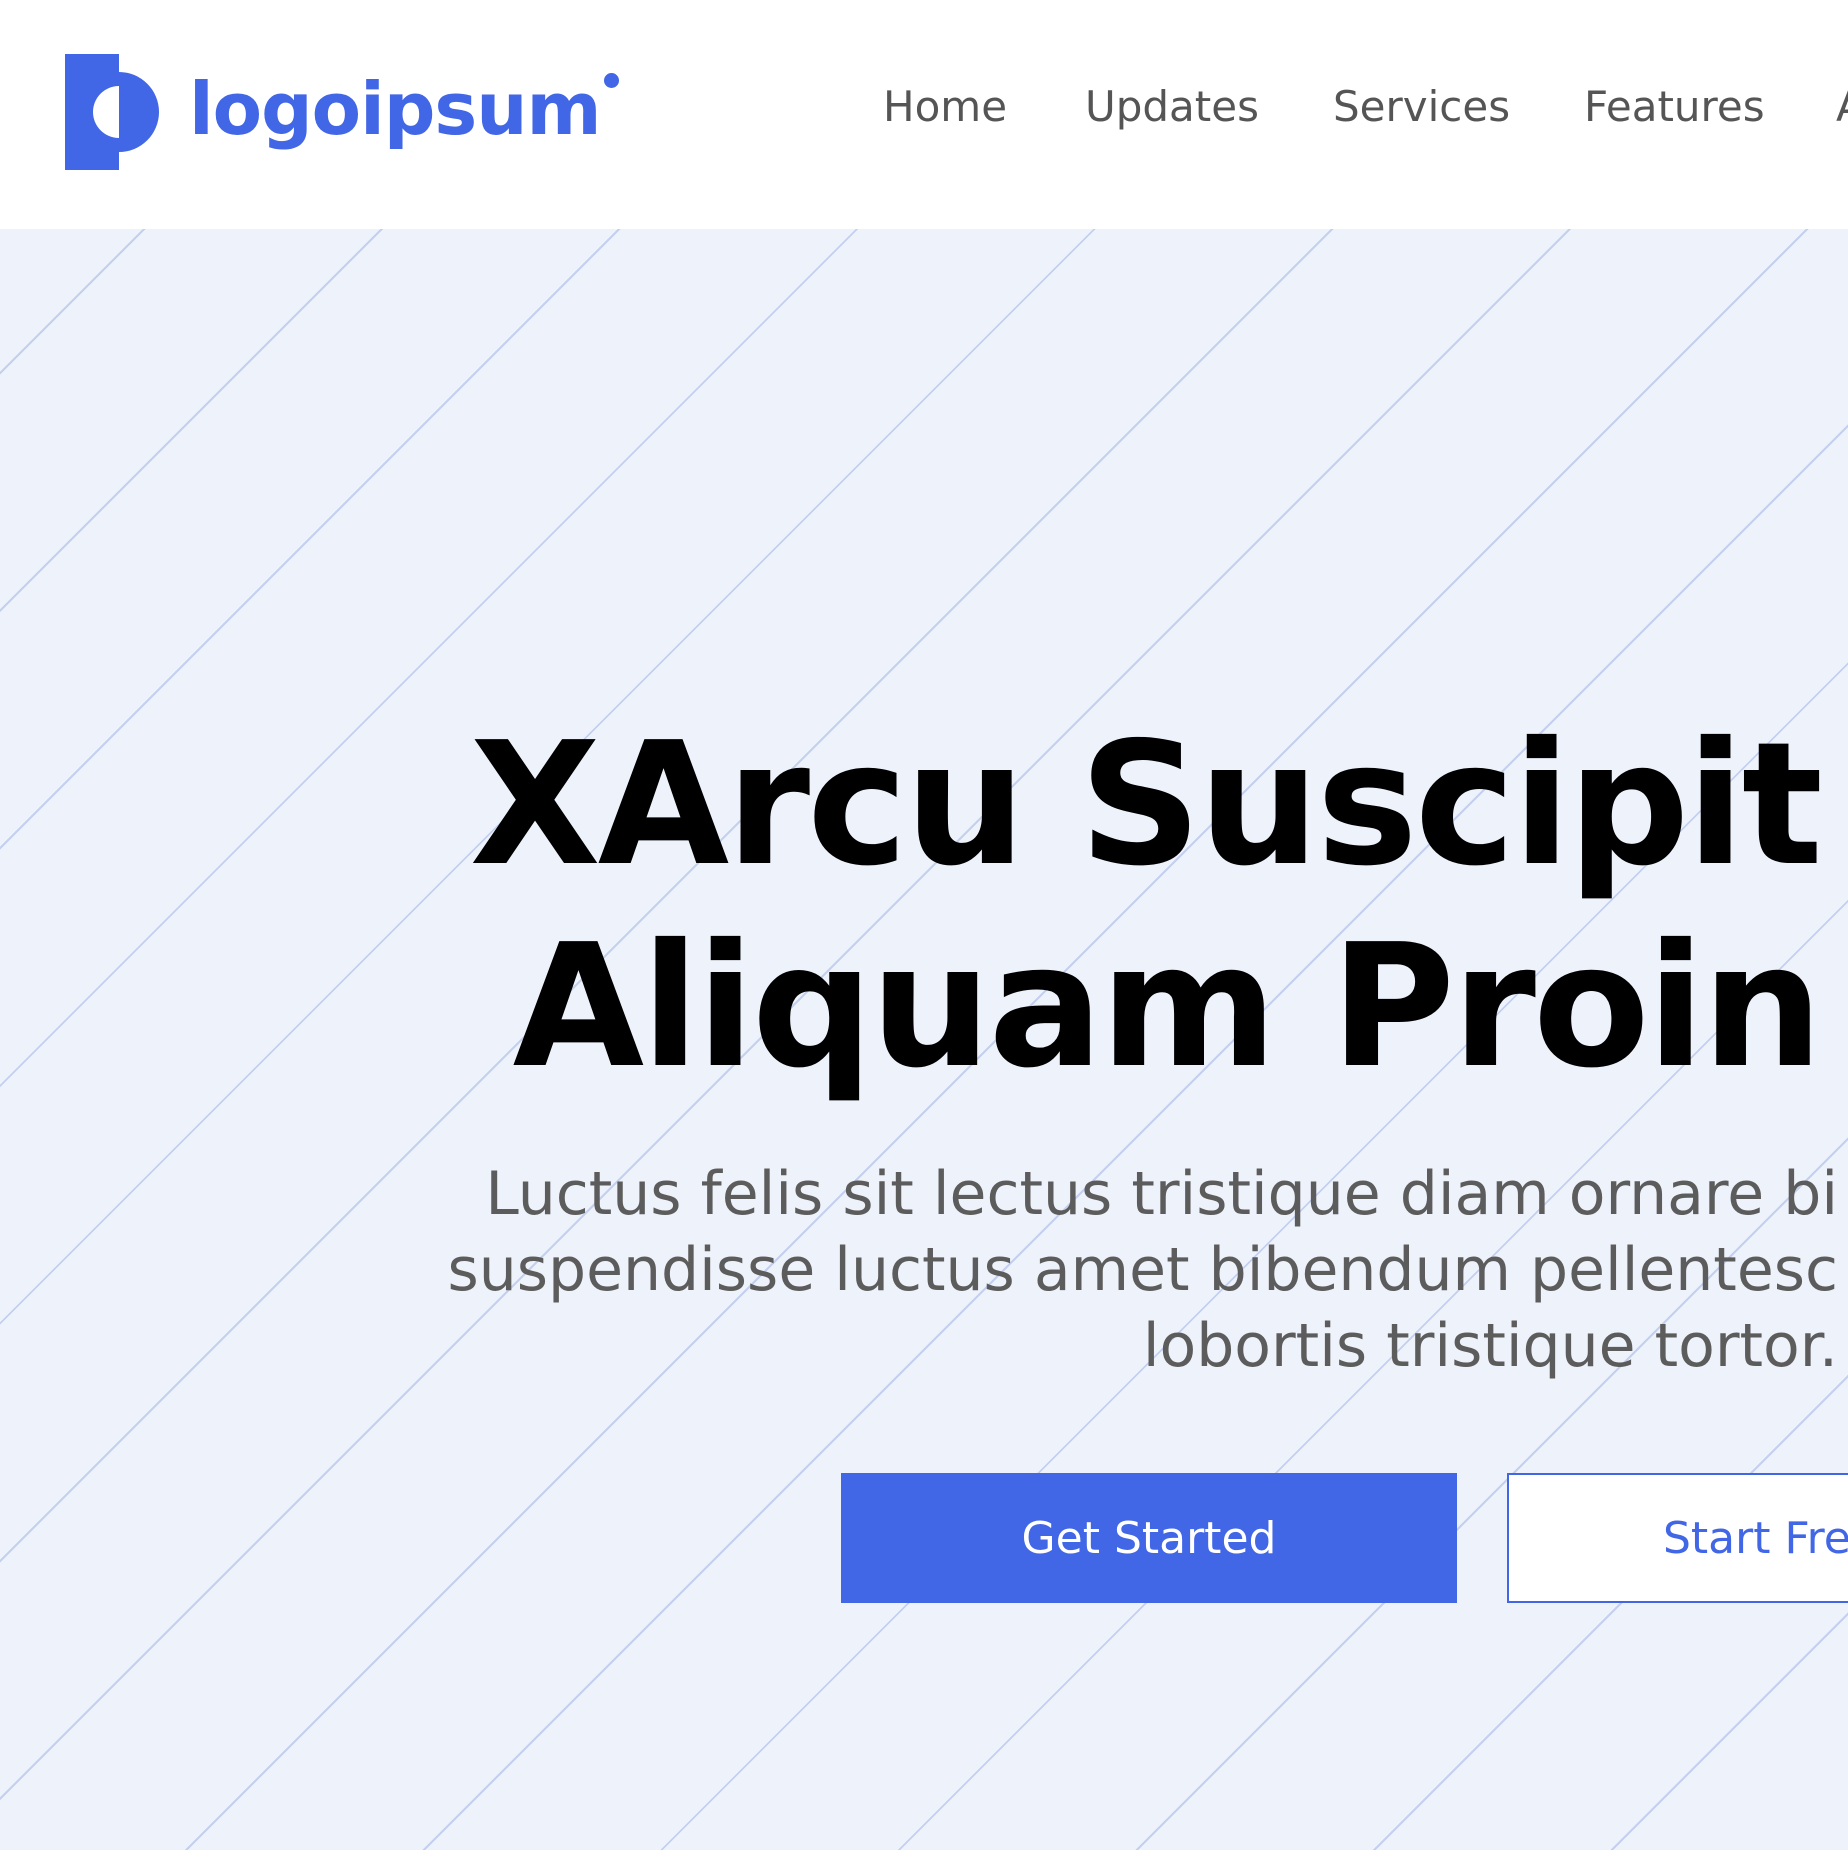  I want to click on nav-item-home: Home, so click(945, 106).